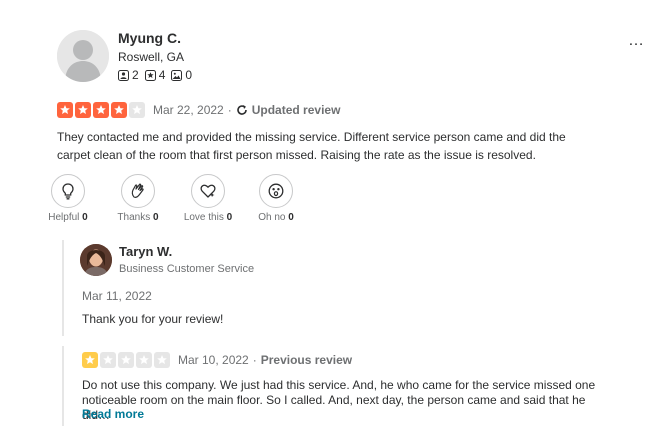  I want to click on review-rating-row: Mar 22, 2022 · Updated review, so click(198, 110).